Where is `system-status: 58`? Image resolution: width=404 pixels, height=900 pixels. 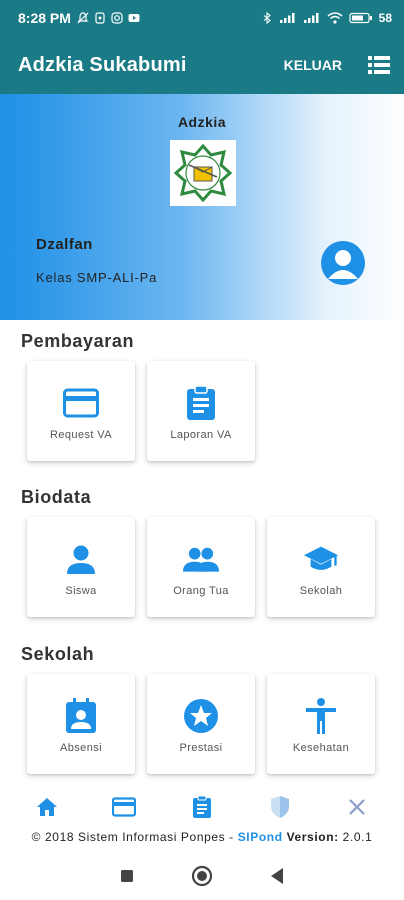 system-status: 58 is located at coordinates (326, 18).